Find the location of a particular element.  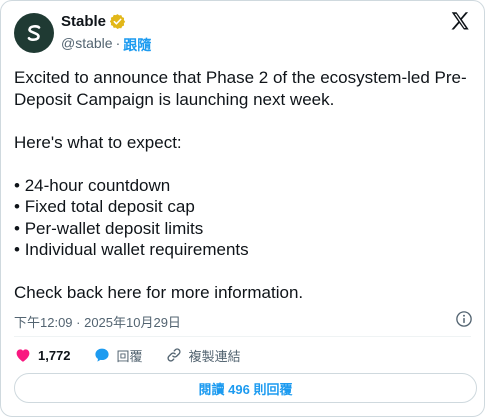

bullet-item: Individual wallet requirements is located at coordinates (244, 250).